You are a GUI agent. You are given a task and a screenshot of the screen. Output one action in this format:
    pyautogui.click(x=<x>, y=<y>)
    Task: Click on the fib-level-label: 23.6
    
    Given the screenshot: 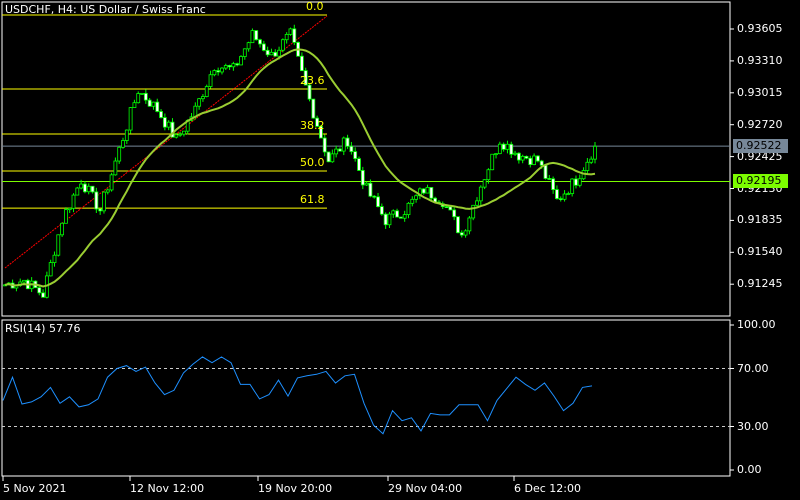 What is the action you would take?
    pyautogui.click(x=312, y=80)
    